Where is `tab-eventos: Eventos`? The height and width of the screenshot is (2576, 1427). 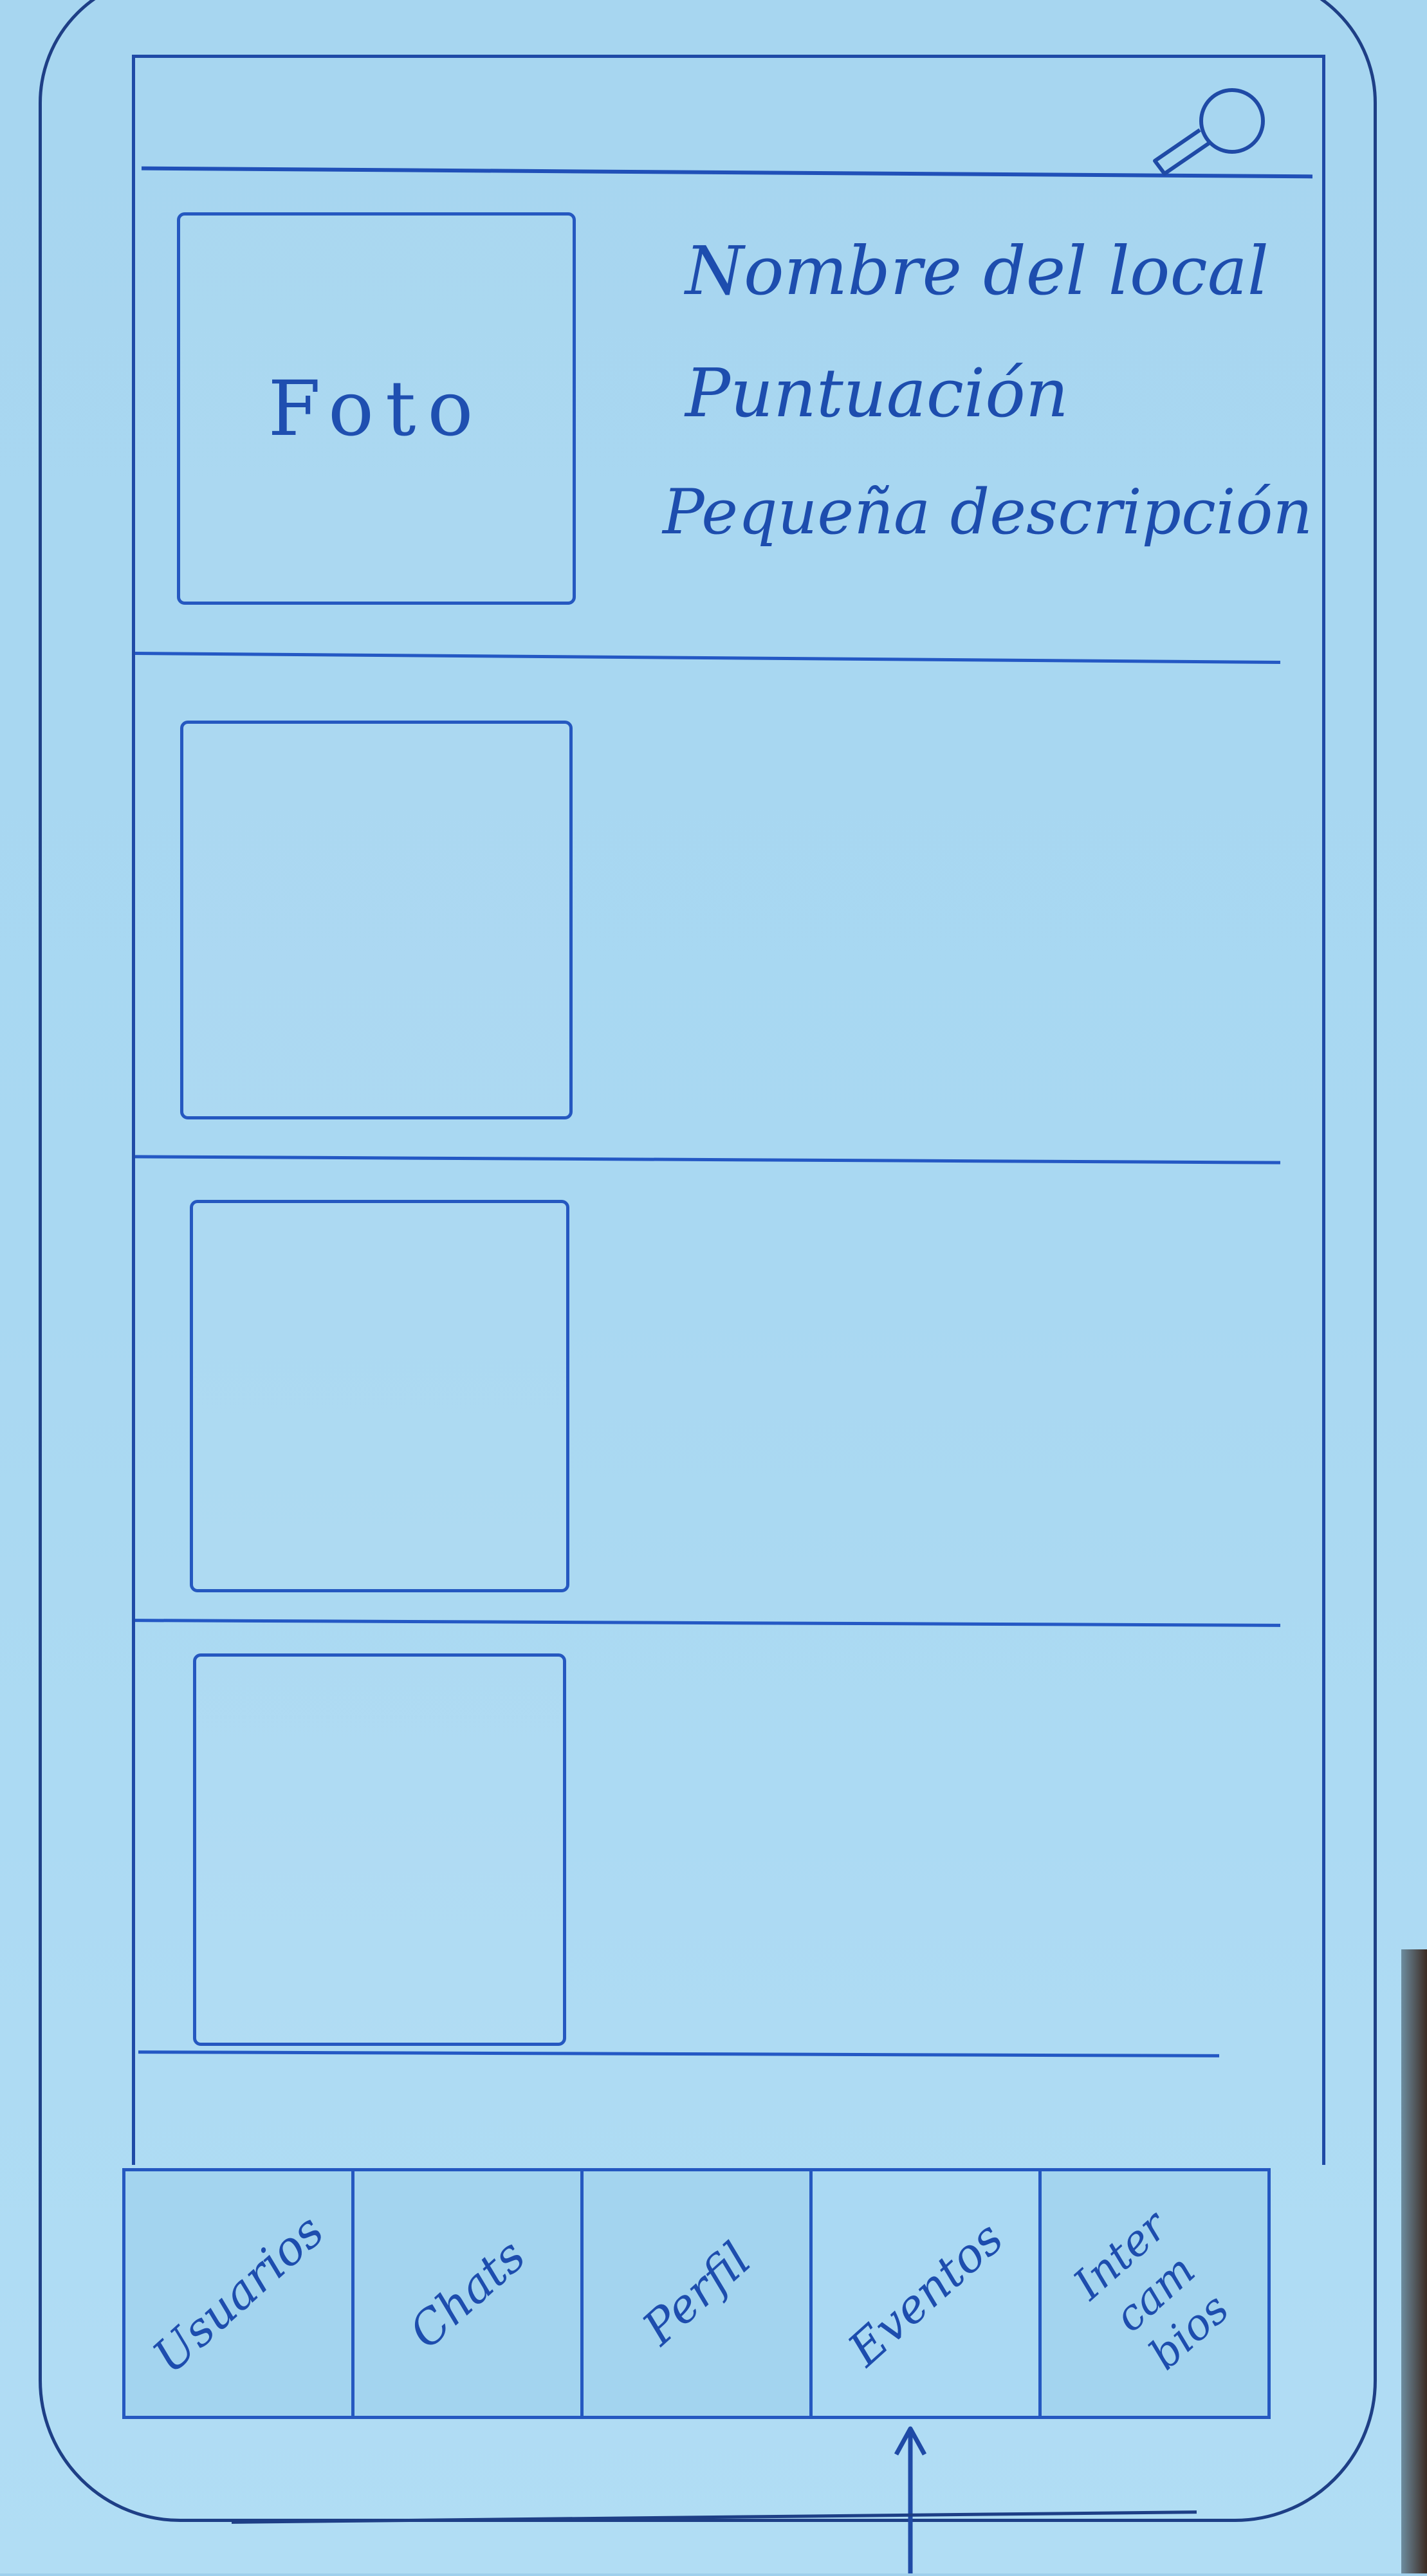 tab-eventos: Eventos is located at coordinates (927, 2293).